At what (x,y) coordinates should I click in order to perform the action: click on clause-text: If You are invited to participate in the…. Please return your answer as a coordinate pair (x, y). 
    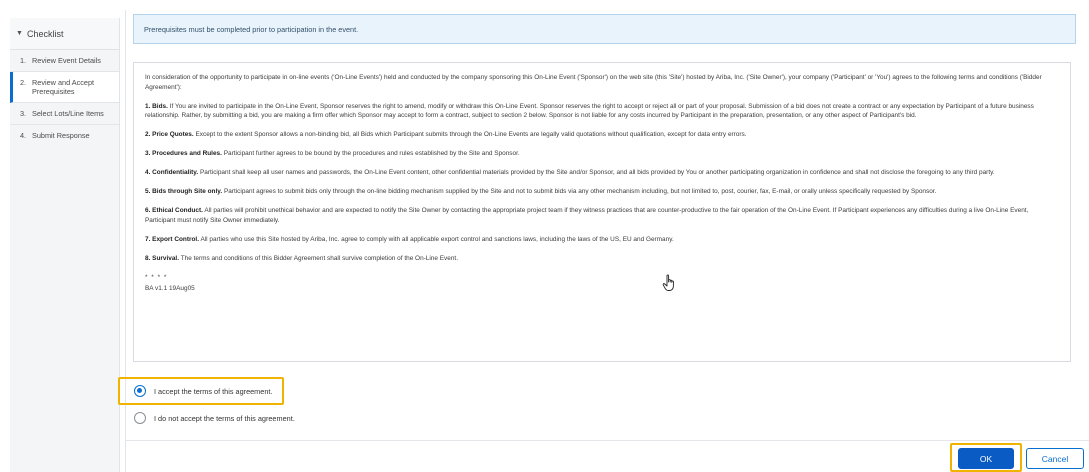
    Looking at the image, I should click on (589, 111).